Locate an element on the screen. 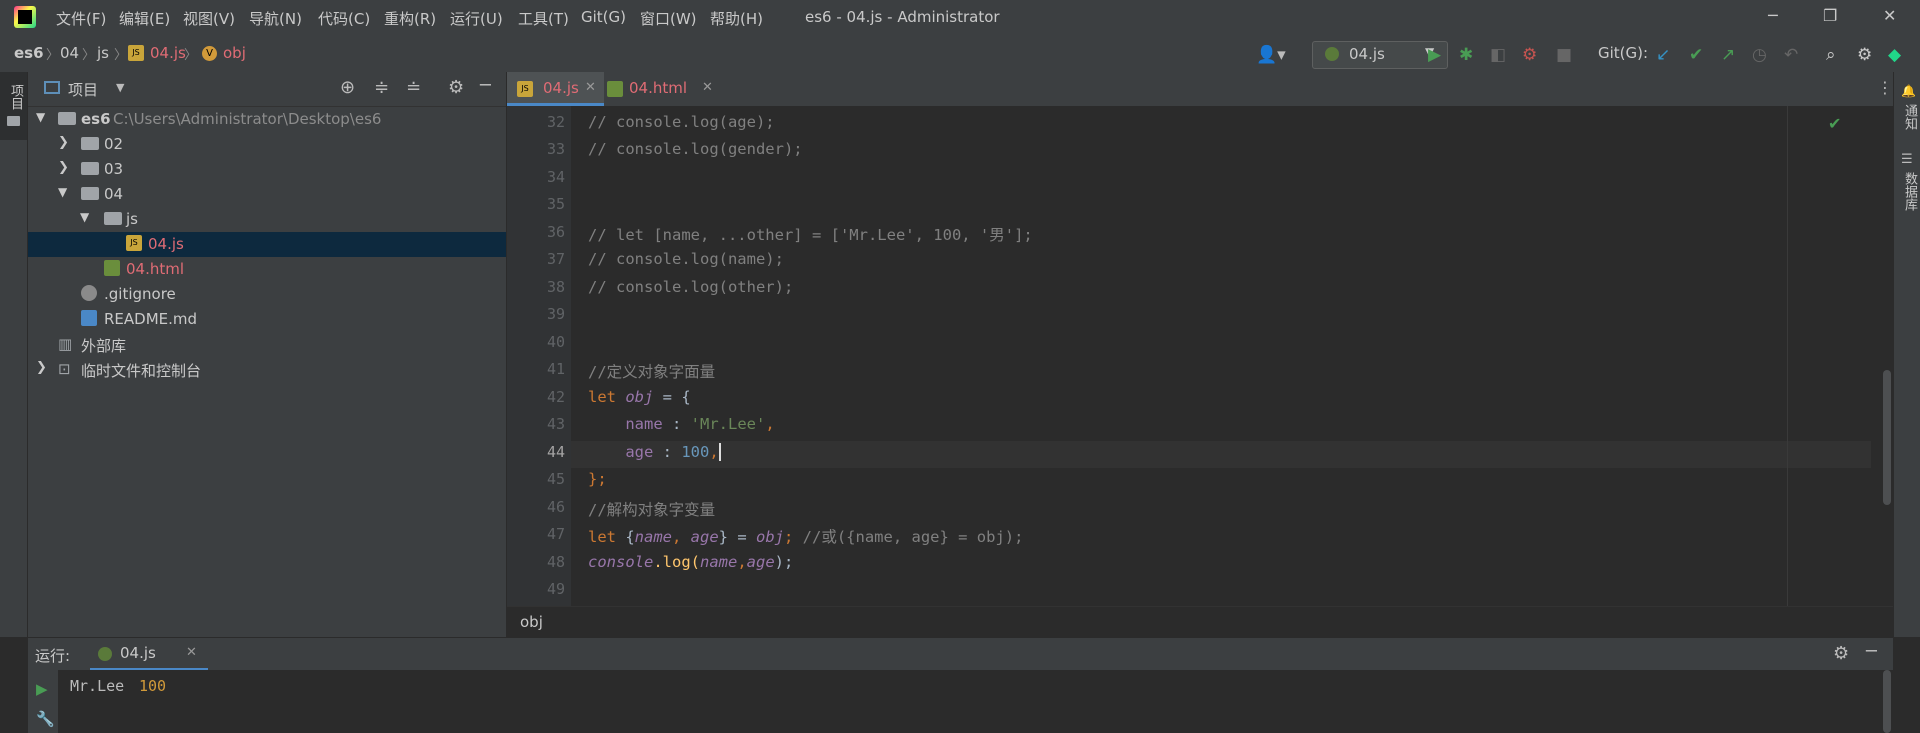 The image size is (1920, 733). editor-scrollbar is located at coordinates (1887, 437).